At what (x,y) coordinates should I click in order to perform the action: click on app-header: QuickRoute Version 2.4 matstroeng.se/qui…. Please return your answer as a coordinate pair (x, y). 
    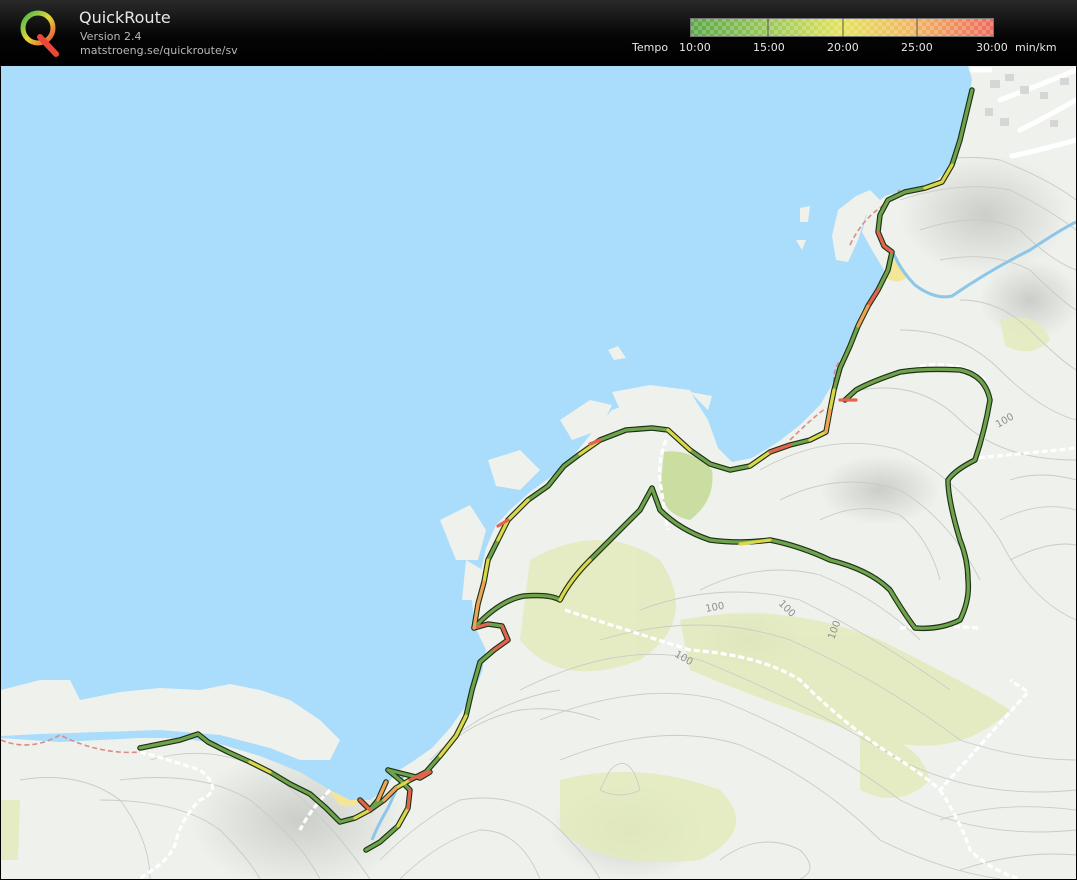
    Looking at the image, I should click on (538, 33).